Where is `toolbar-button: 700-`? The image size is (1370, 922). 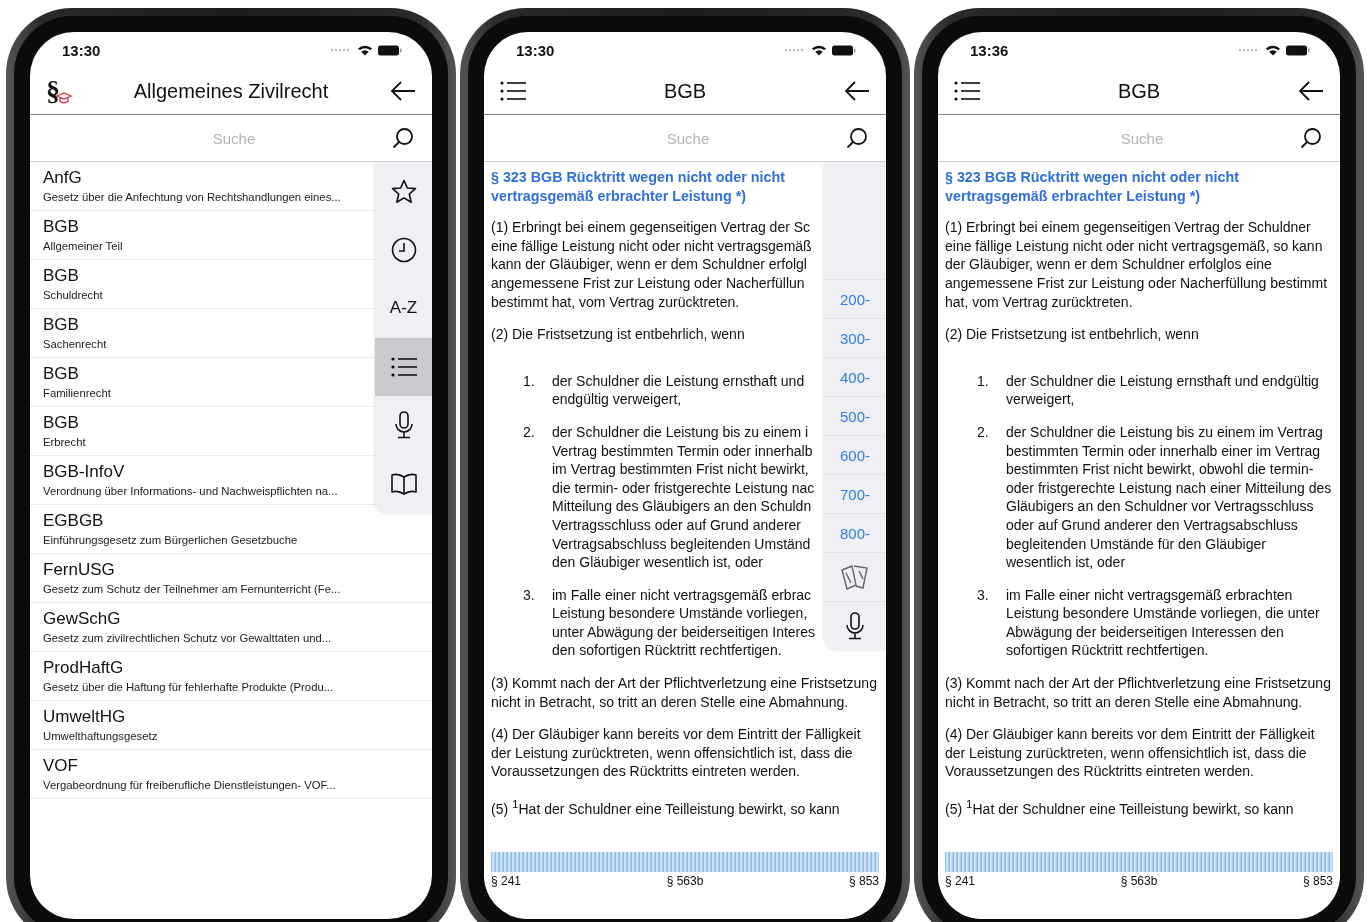
toolbar-button: 700- is located at coordinates (855, 493).